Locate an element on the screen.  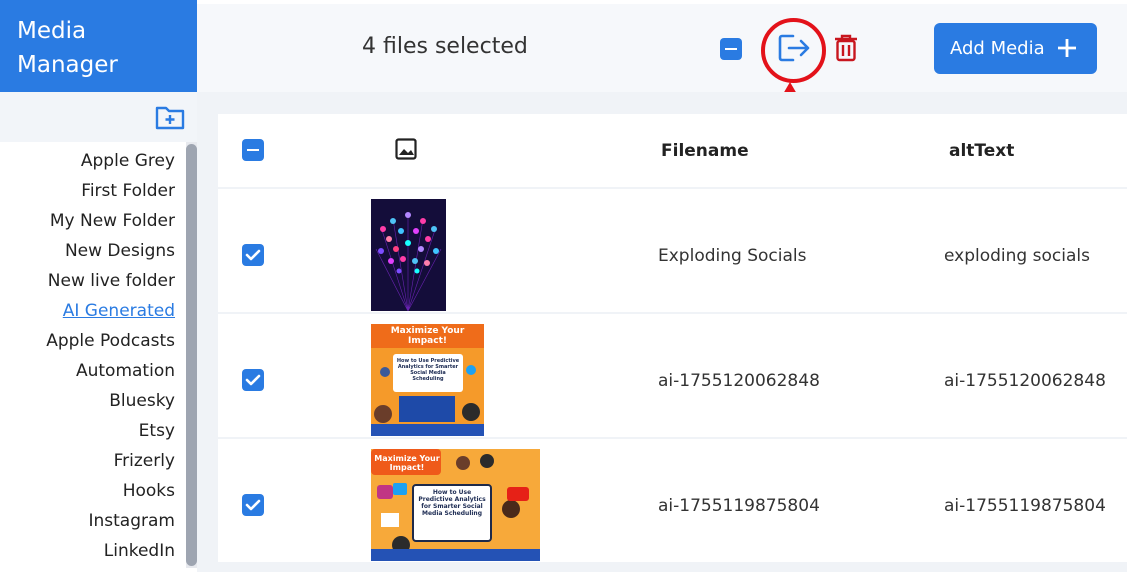
media-thumbnail is located at coordinates (408, 255).